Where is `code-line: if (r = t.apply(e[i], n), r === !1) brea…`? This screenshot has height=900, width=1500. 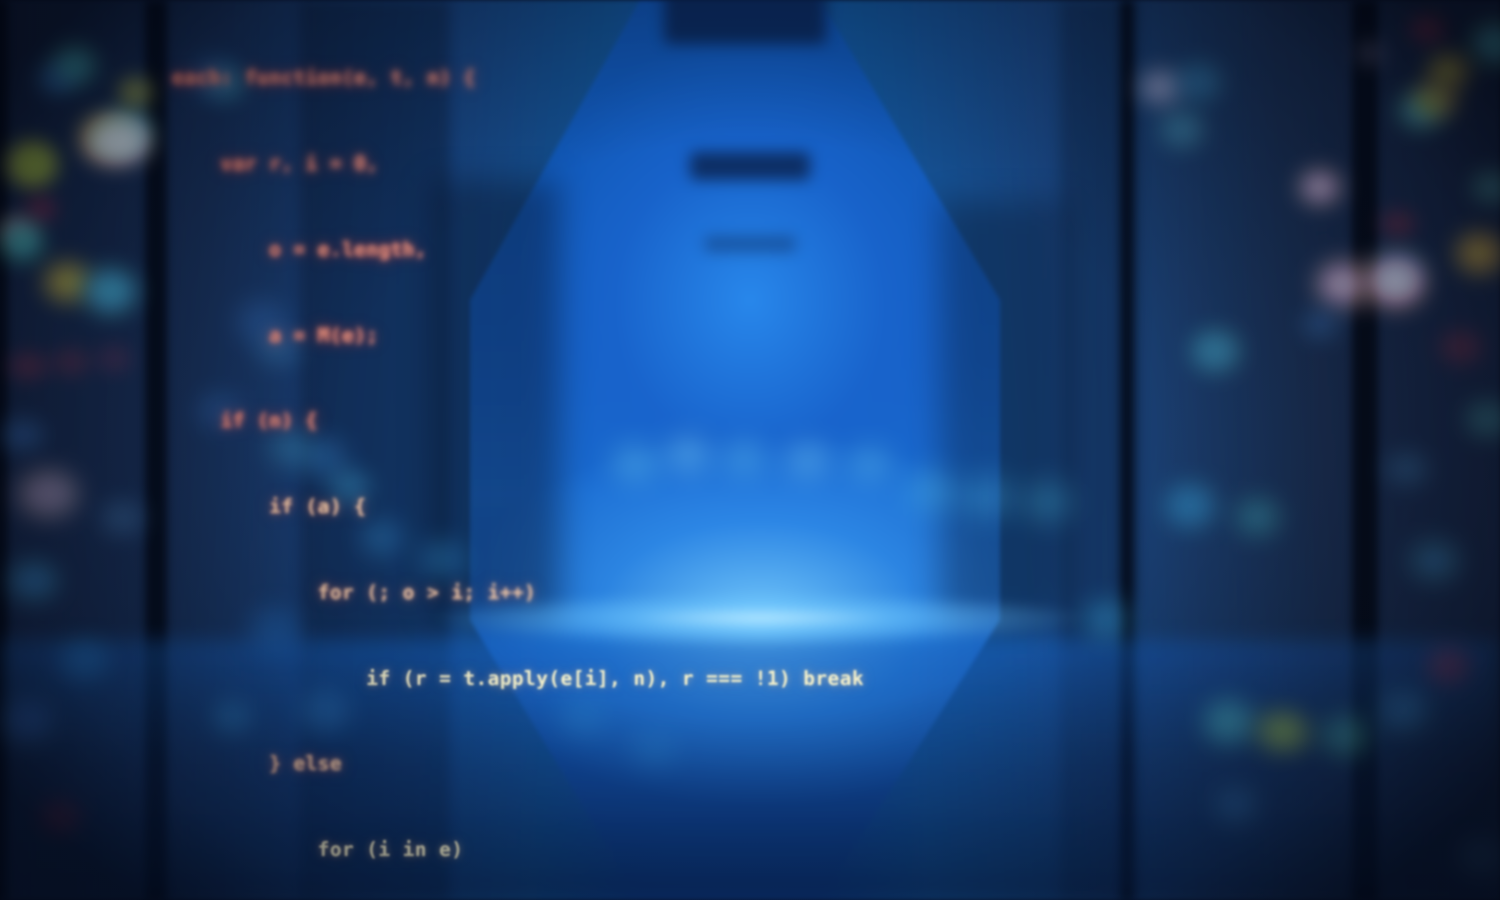
code-line: if (r = t.apply(e[i], n), r === !1) brea… is located at coordinates (518, 678).